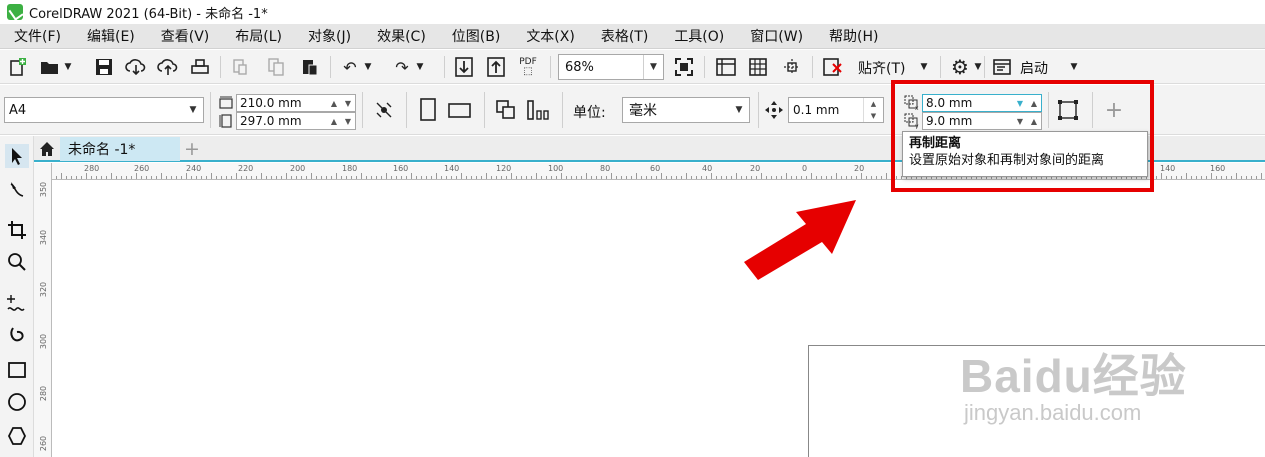  Describe the element at coordinates (17, 402) in the screenshot. I see `ellipse-tool-icon` at that location.